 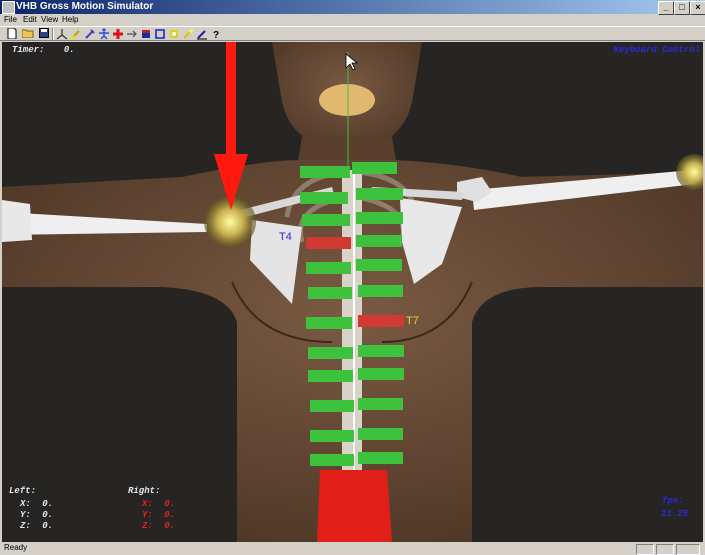 I want to click on toolbar: ?, so click(x=352, y=33).